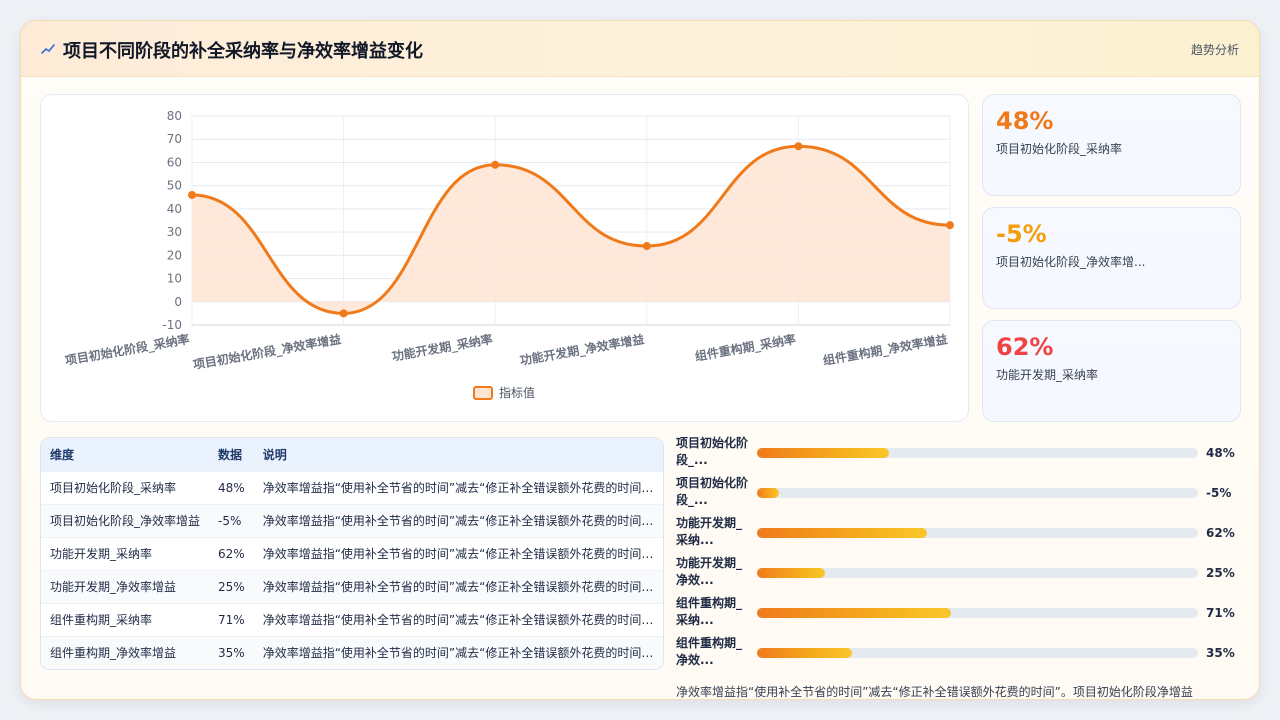 Image resolution: width=1280 pixels, height=720 pixels. Describe the element at coordinates (1220, 533) in the screenshot. I see `progress-value: 62%` at that location.